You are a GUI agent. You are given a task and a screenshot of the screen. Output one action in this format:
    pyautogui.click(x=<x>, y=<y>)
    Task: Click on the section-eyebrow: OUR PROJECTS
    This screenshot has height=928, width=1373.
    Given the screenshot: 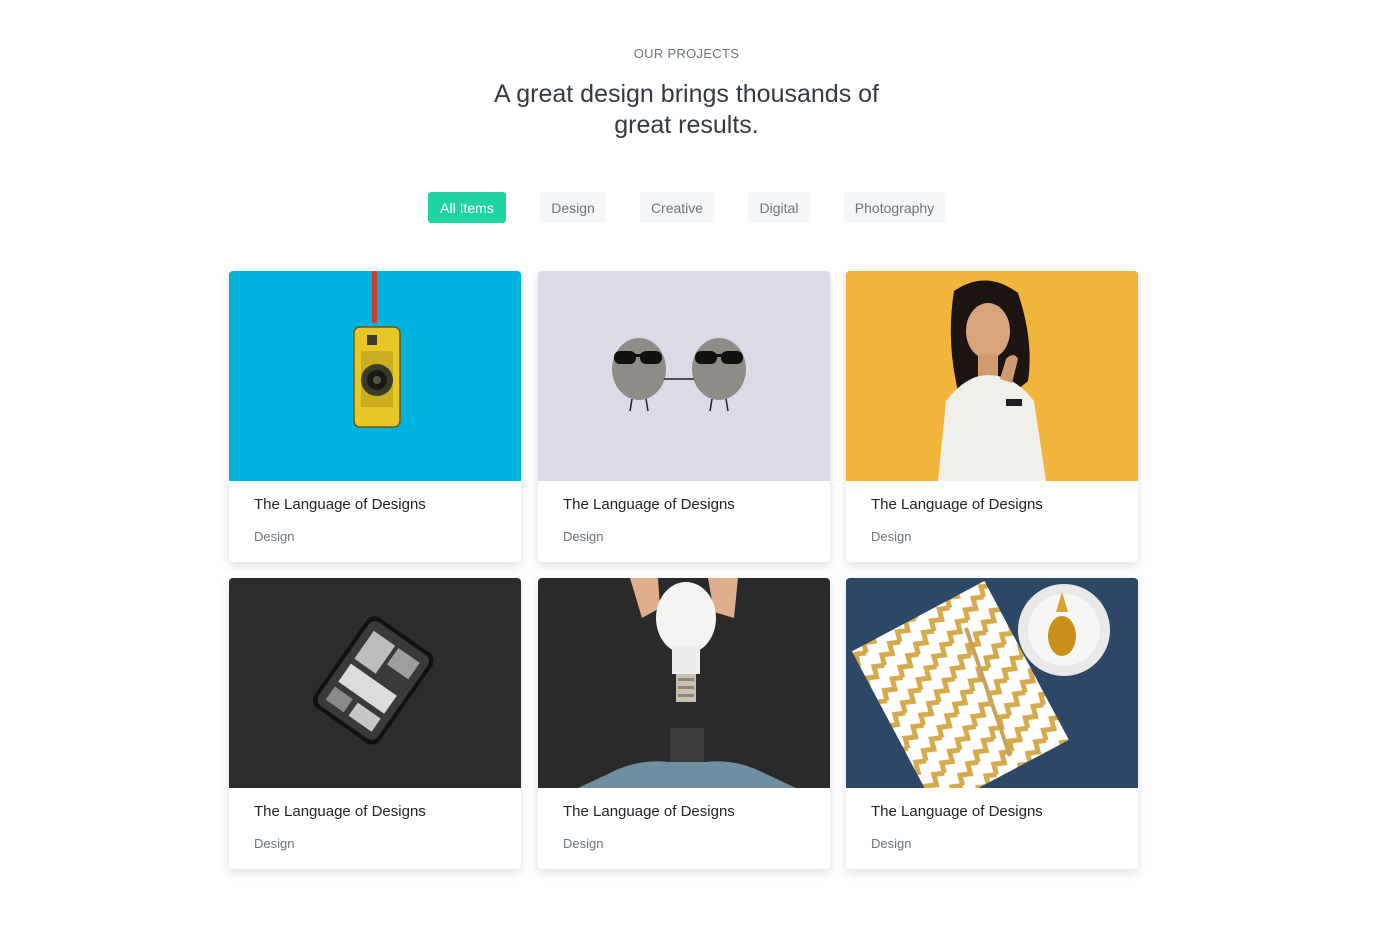 What is the action you would take?
    pyautogui.click(x=686, y=53)
    